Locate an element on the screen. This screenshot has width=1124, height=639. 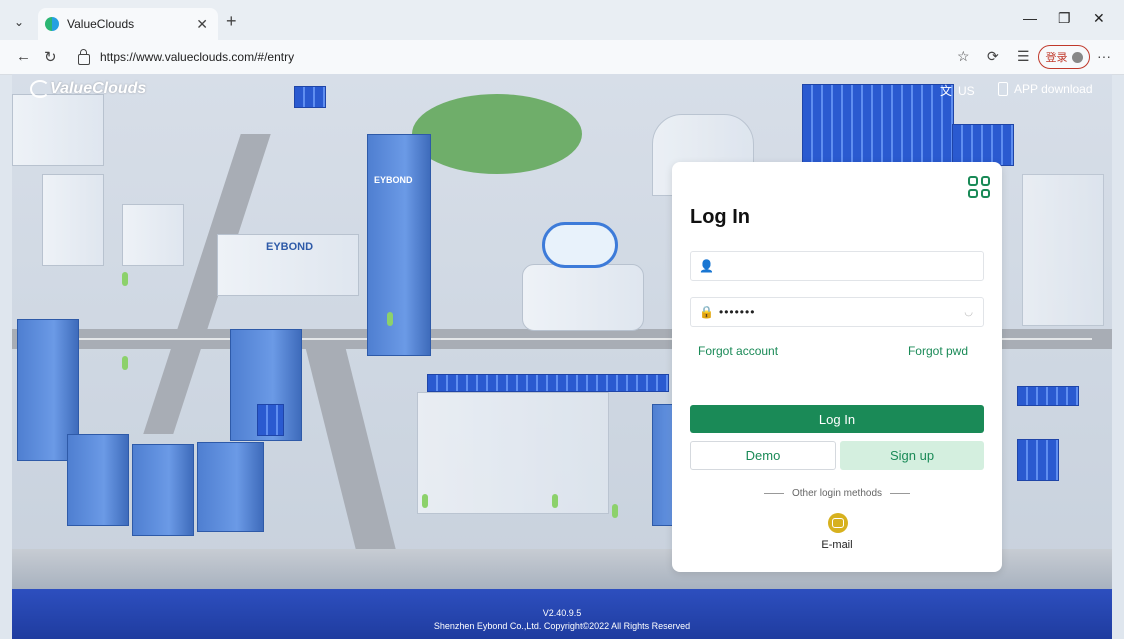
browser-login-label: 登录 is located at coordinates (1056, 58).